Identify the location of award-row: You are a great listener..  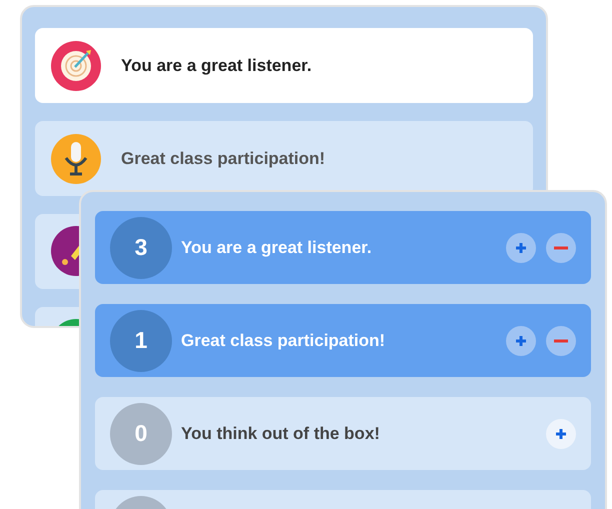
(284, 65).